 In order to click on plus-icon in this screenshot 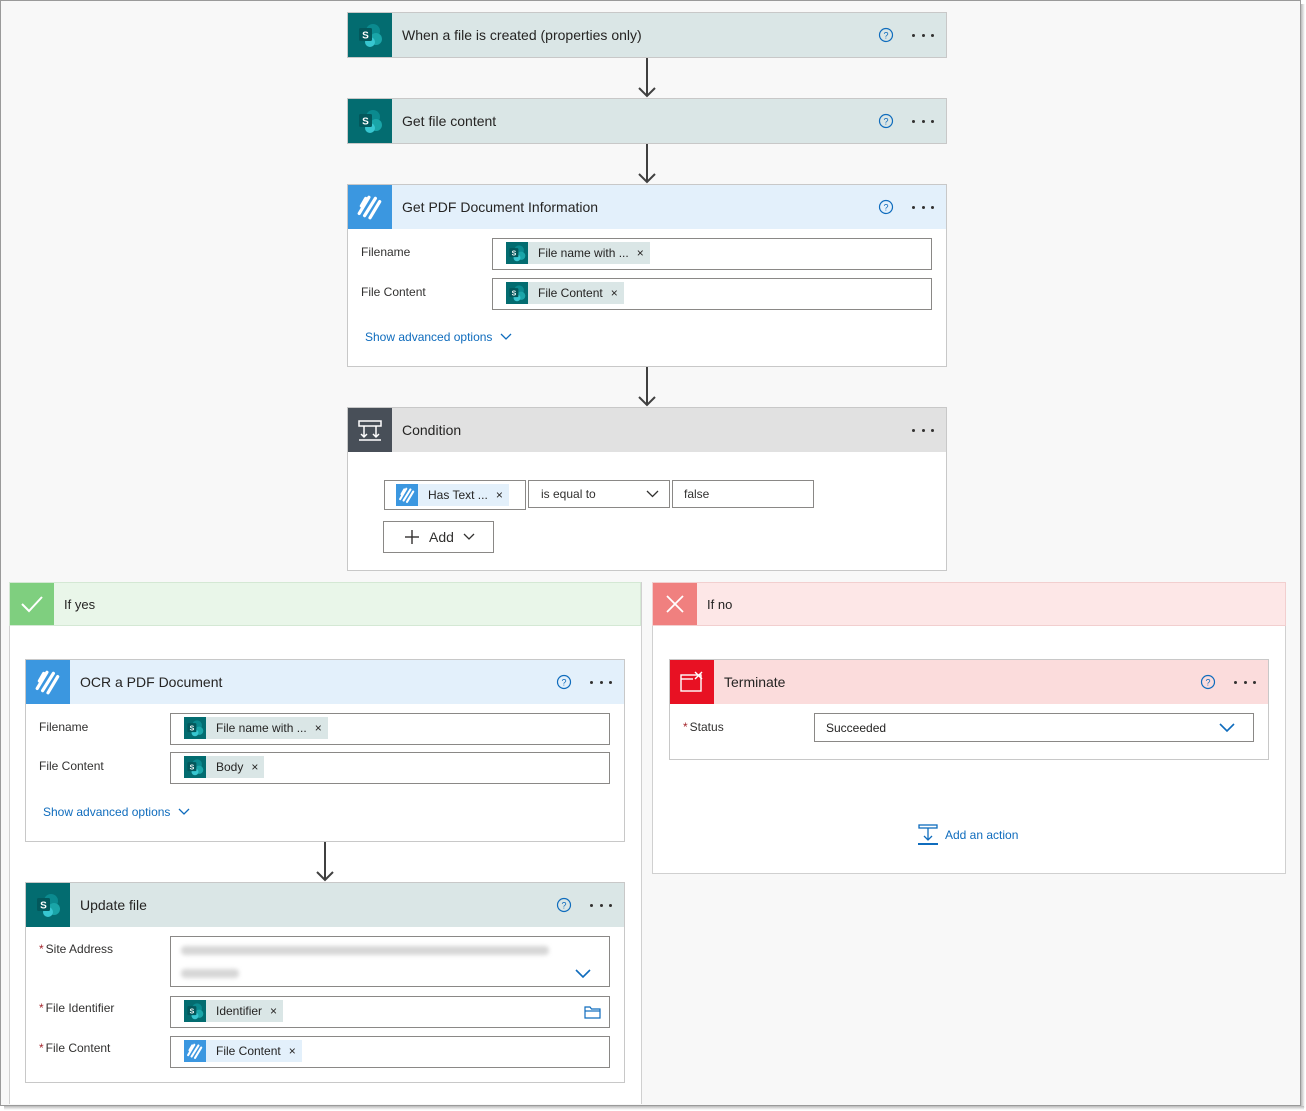, I will do `click(412, 537)`.